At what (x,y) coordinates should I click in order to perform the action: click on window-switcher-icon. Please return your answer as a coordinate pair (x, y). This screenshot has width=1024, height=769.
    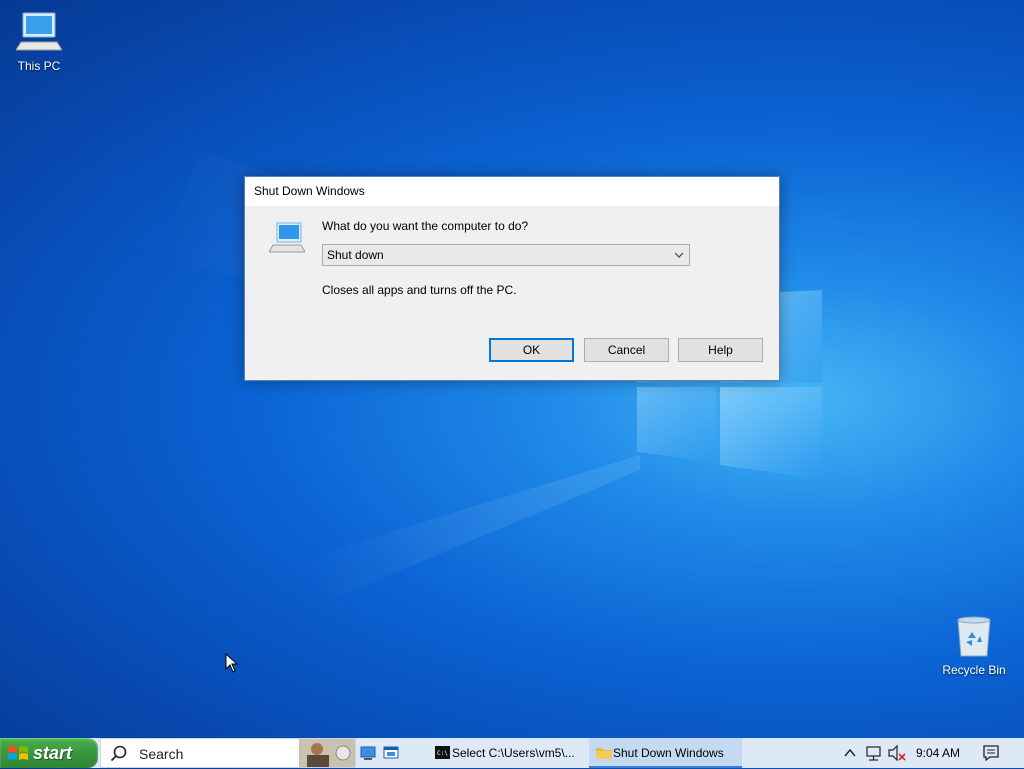
    Looking at the image, I should click on (391, 753).